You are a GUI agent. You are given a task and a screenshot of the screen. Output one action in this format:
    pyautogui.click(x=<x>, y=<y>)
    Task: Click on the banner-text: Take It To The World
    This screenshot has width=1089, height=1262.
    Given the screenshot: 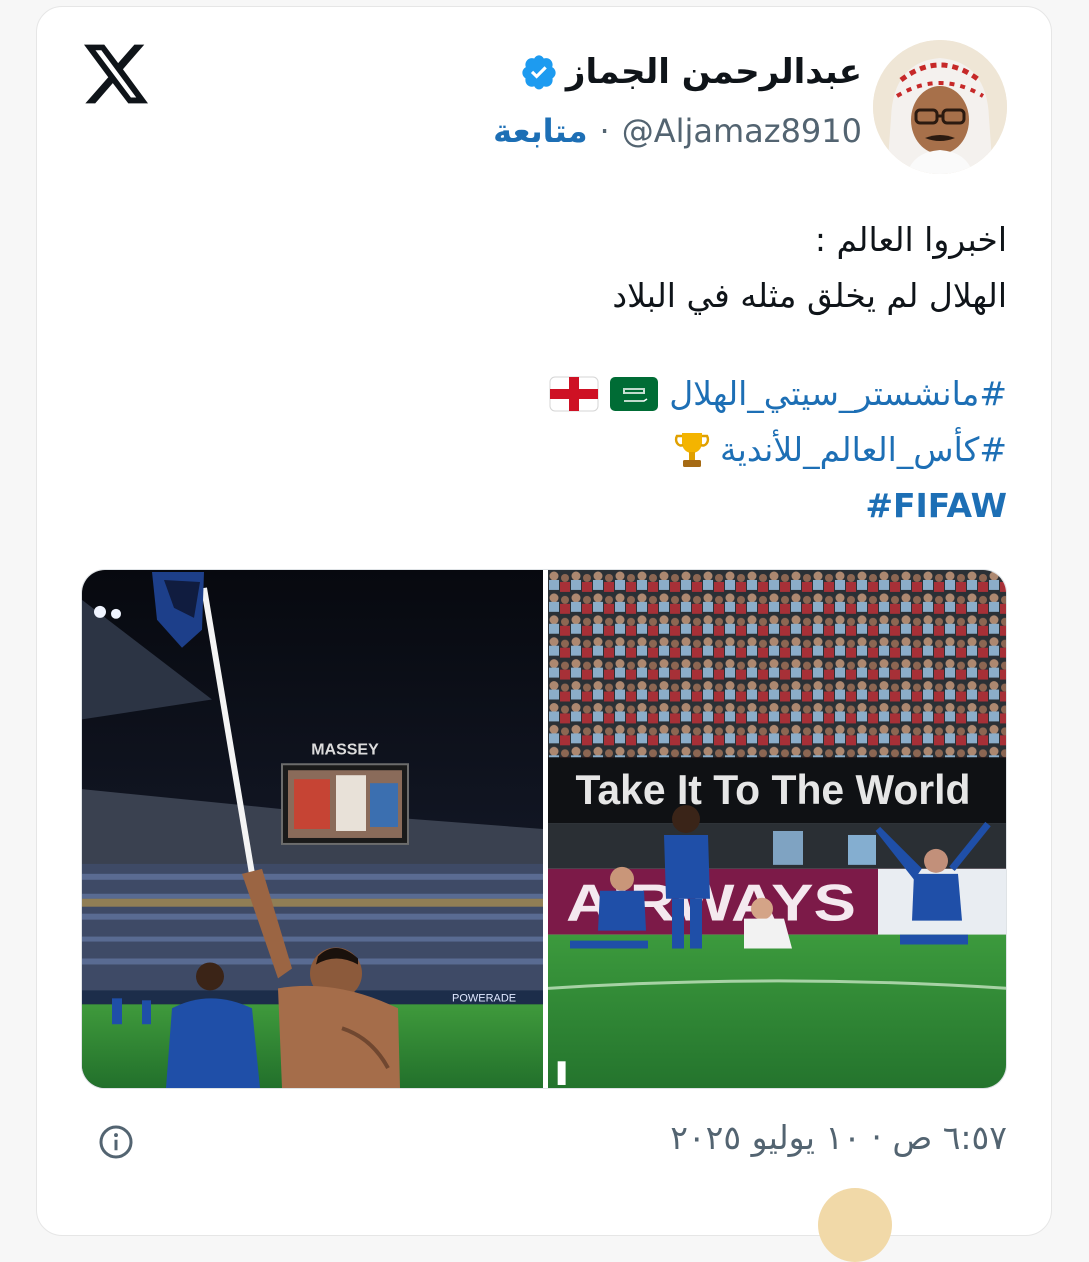 What is the action you would take?
    pyautogui.click(x=773, y=789)
    